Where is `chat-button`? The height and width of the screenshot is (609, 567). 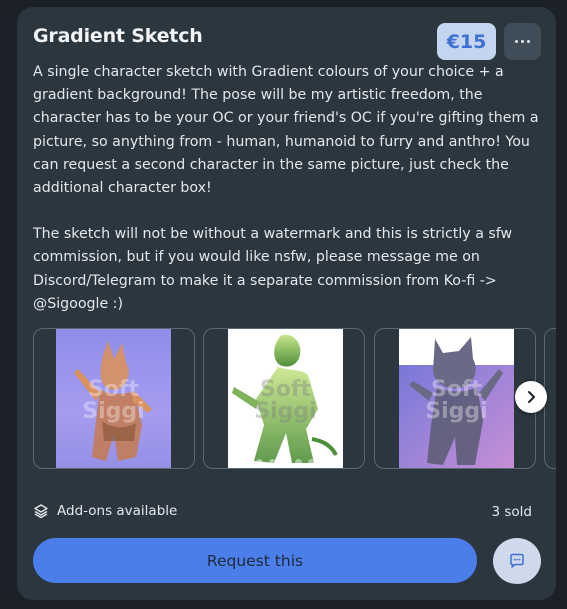 chat-button is located at coordinates (517, 561).